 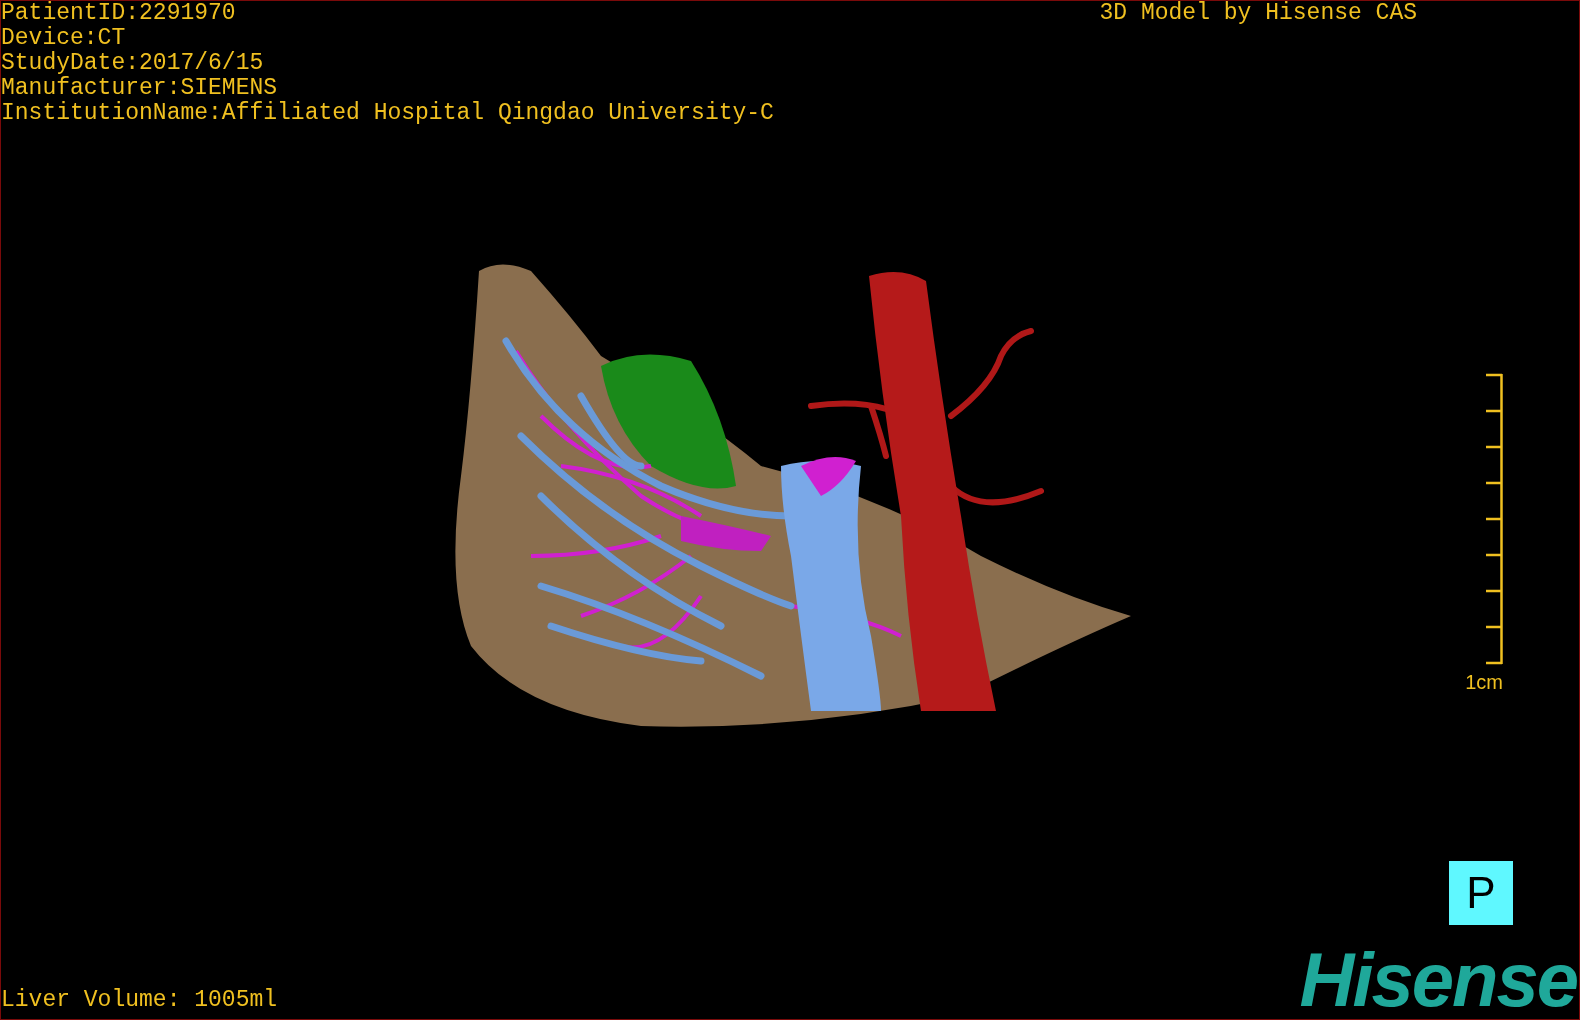 What do you see at coordinates (387, 113) in the screenshot?
I see `study-info-line: InstitutionName:Affiliated Hospital Qingdao University-C` at bounding box center [387, 113].